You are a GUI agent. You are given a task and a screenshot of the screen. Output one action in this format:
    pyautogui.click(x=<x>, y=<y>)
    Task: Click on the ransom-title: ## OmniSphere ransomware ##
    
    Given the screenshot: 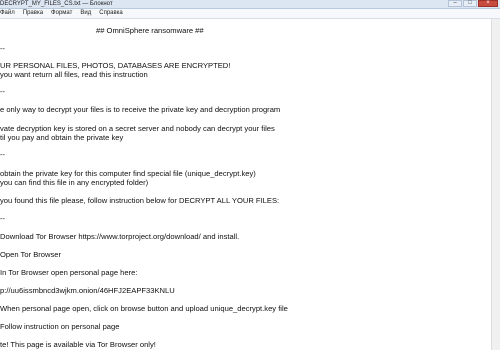 What is the action you would take?
    pyautogui.click(x=150, y=30)
    